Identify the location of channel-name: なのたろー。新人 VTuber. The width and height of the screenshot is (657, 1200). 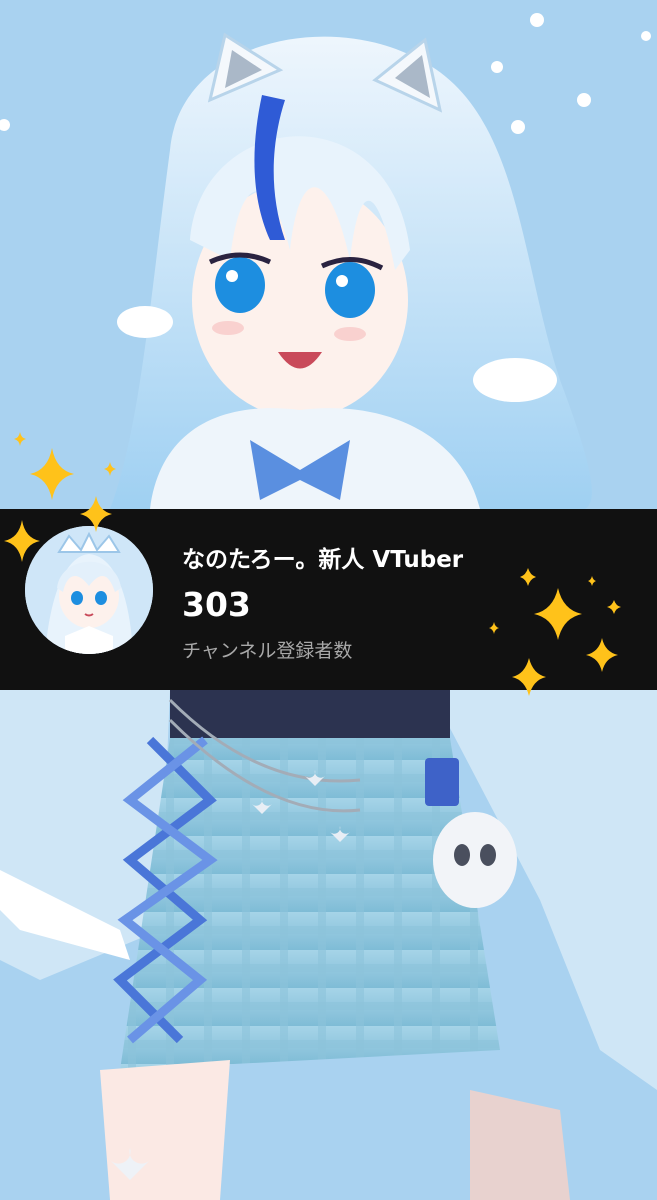
(322, 557).